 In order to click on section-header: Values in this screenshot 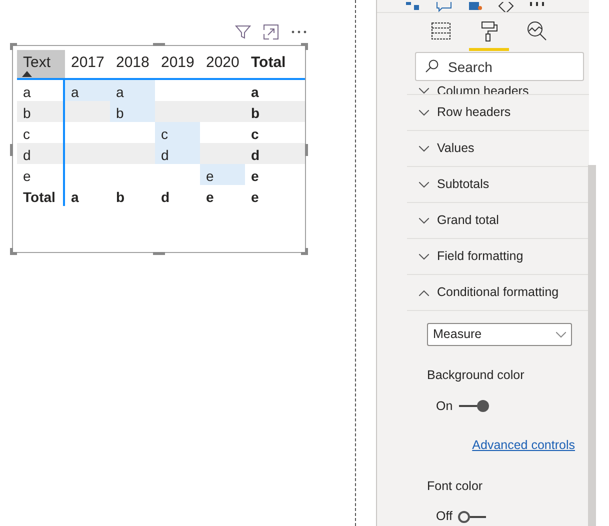, I will do `click(498, 149)`.